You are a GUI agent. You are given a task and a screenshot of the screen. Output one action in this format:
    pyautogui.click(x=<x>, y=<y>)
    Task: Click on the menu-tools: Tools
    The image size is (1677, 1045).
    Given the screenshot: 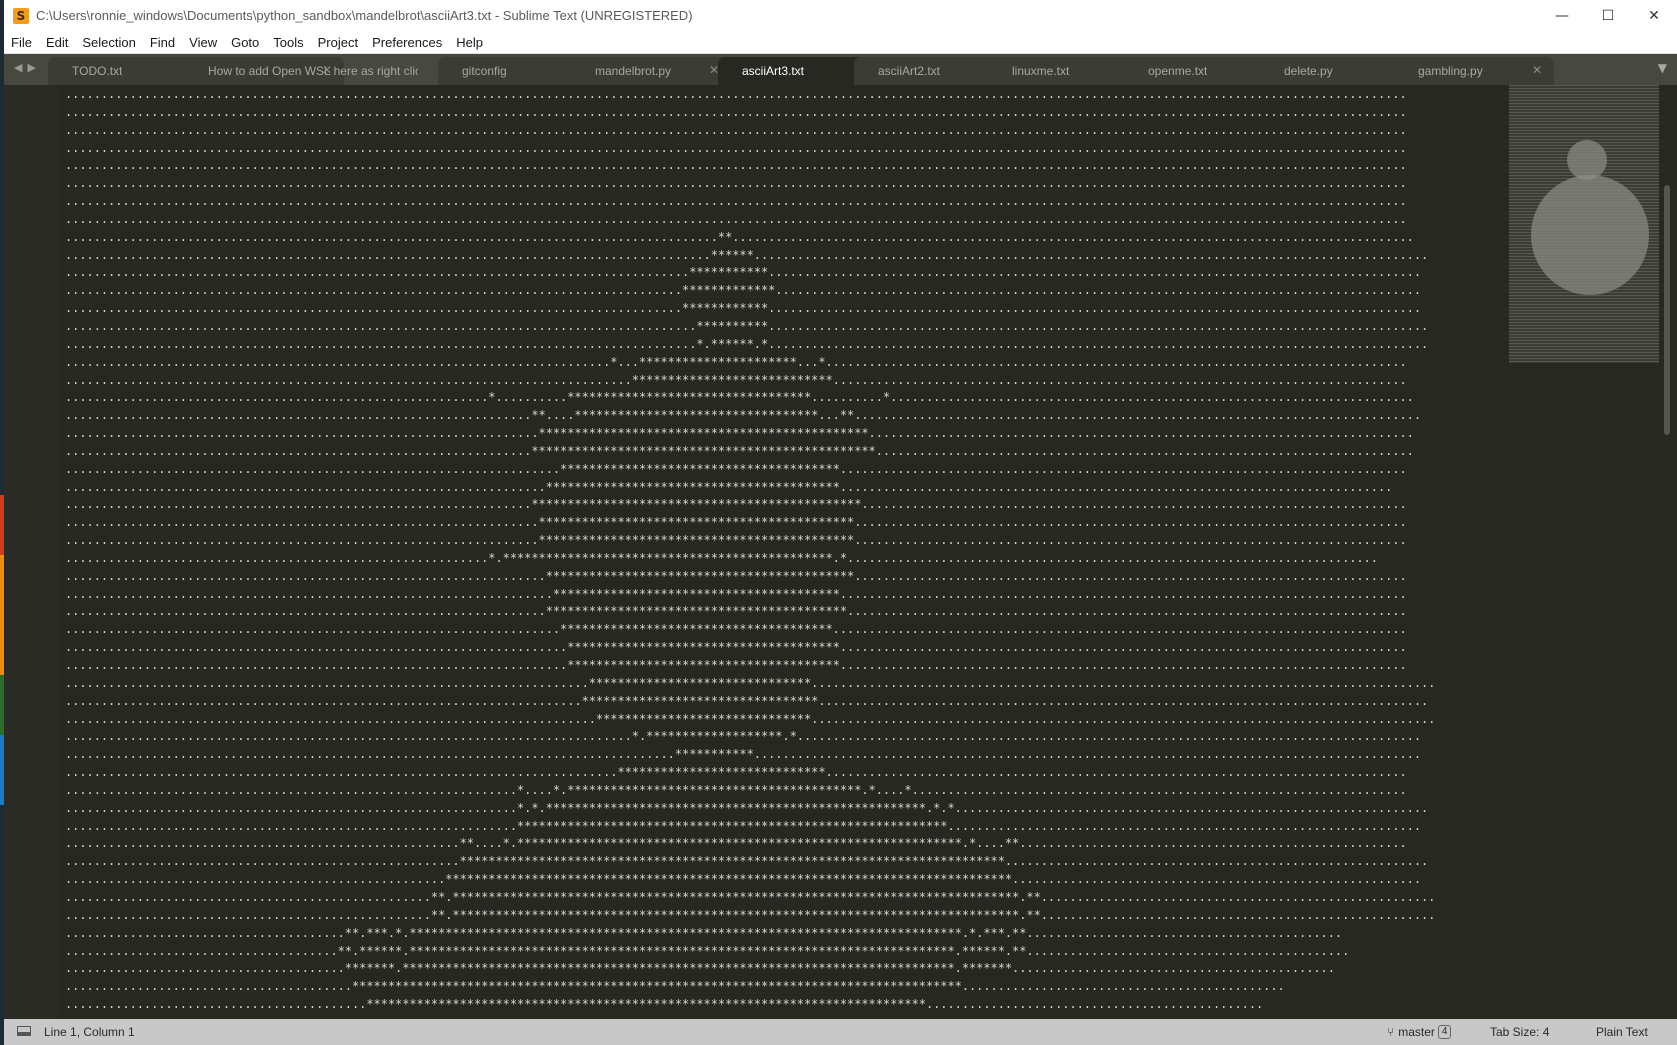 What is the action you would take?
    pyautogui.click(x=288, y=42)
    